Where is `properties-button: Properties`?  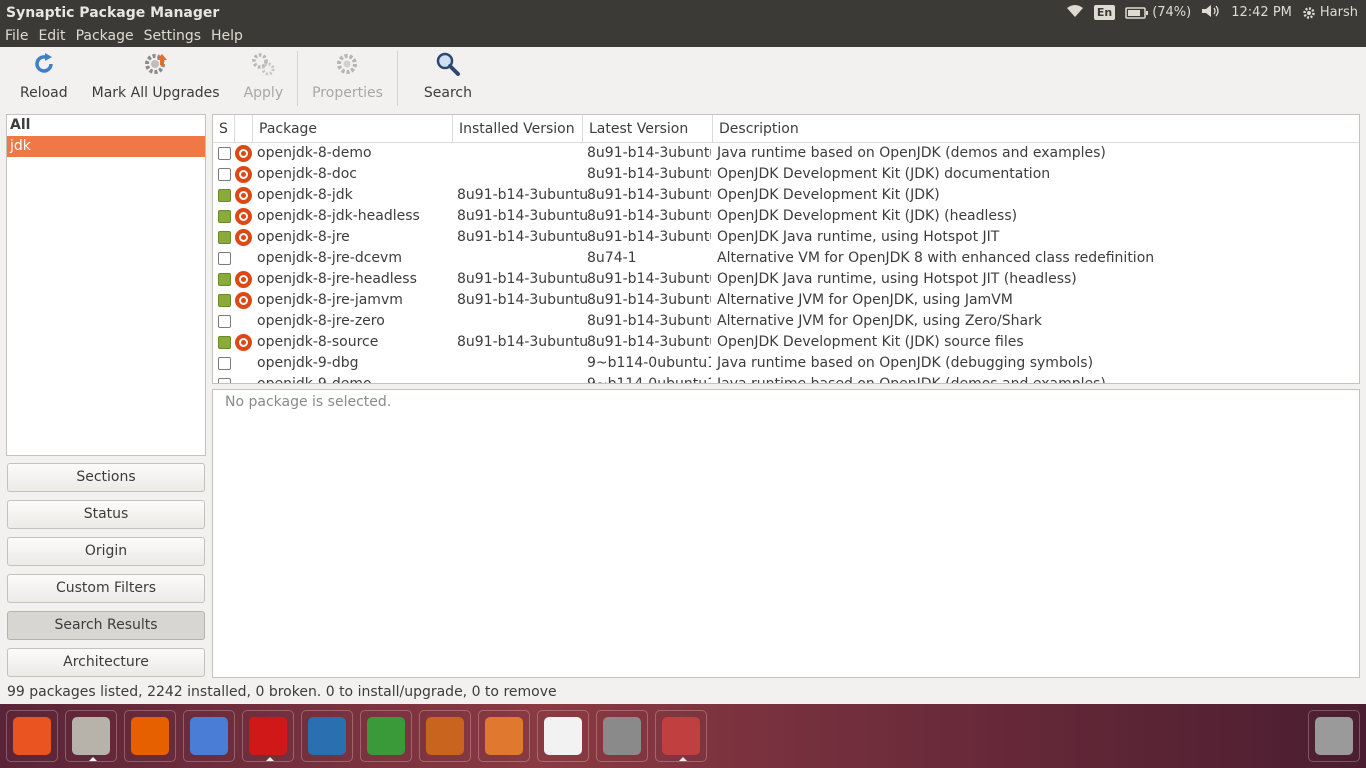
properties-button: Properties is located at coordinates (347, 78).